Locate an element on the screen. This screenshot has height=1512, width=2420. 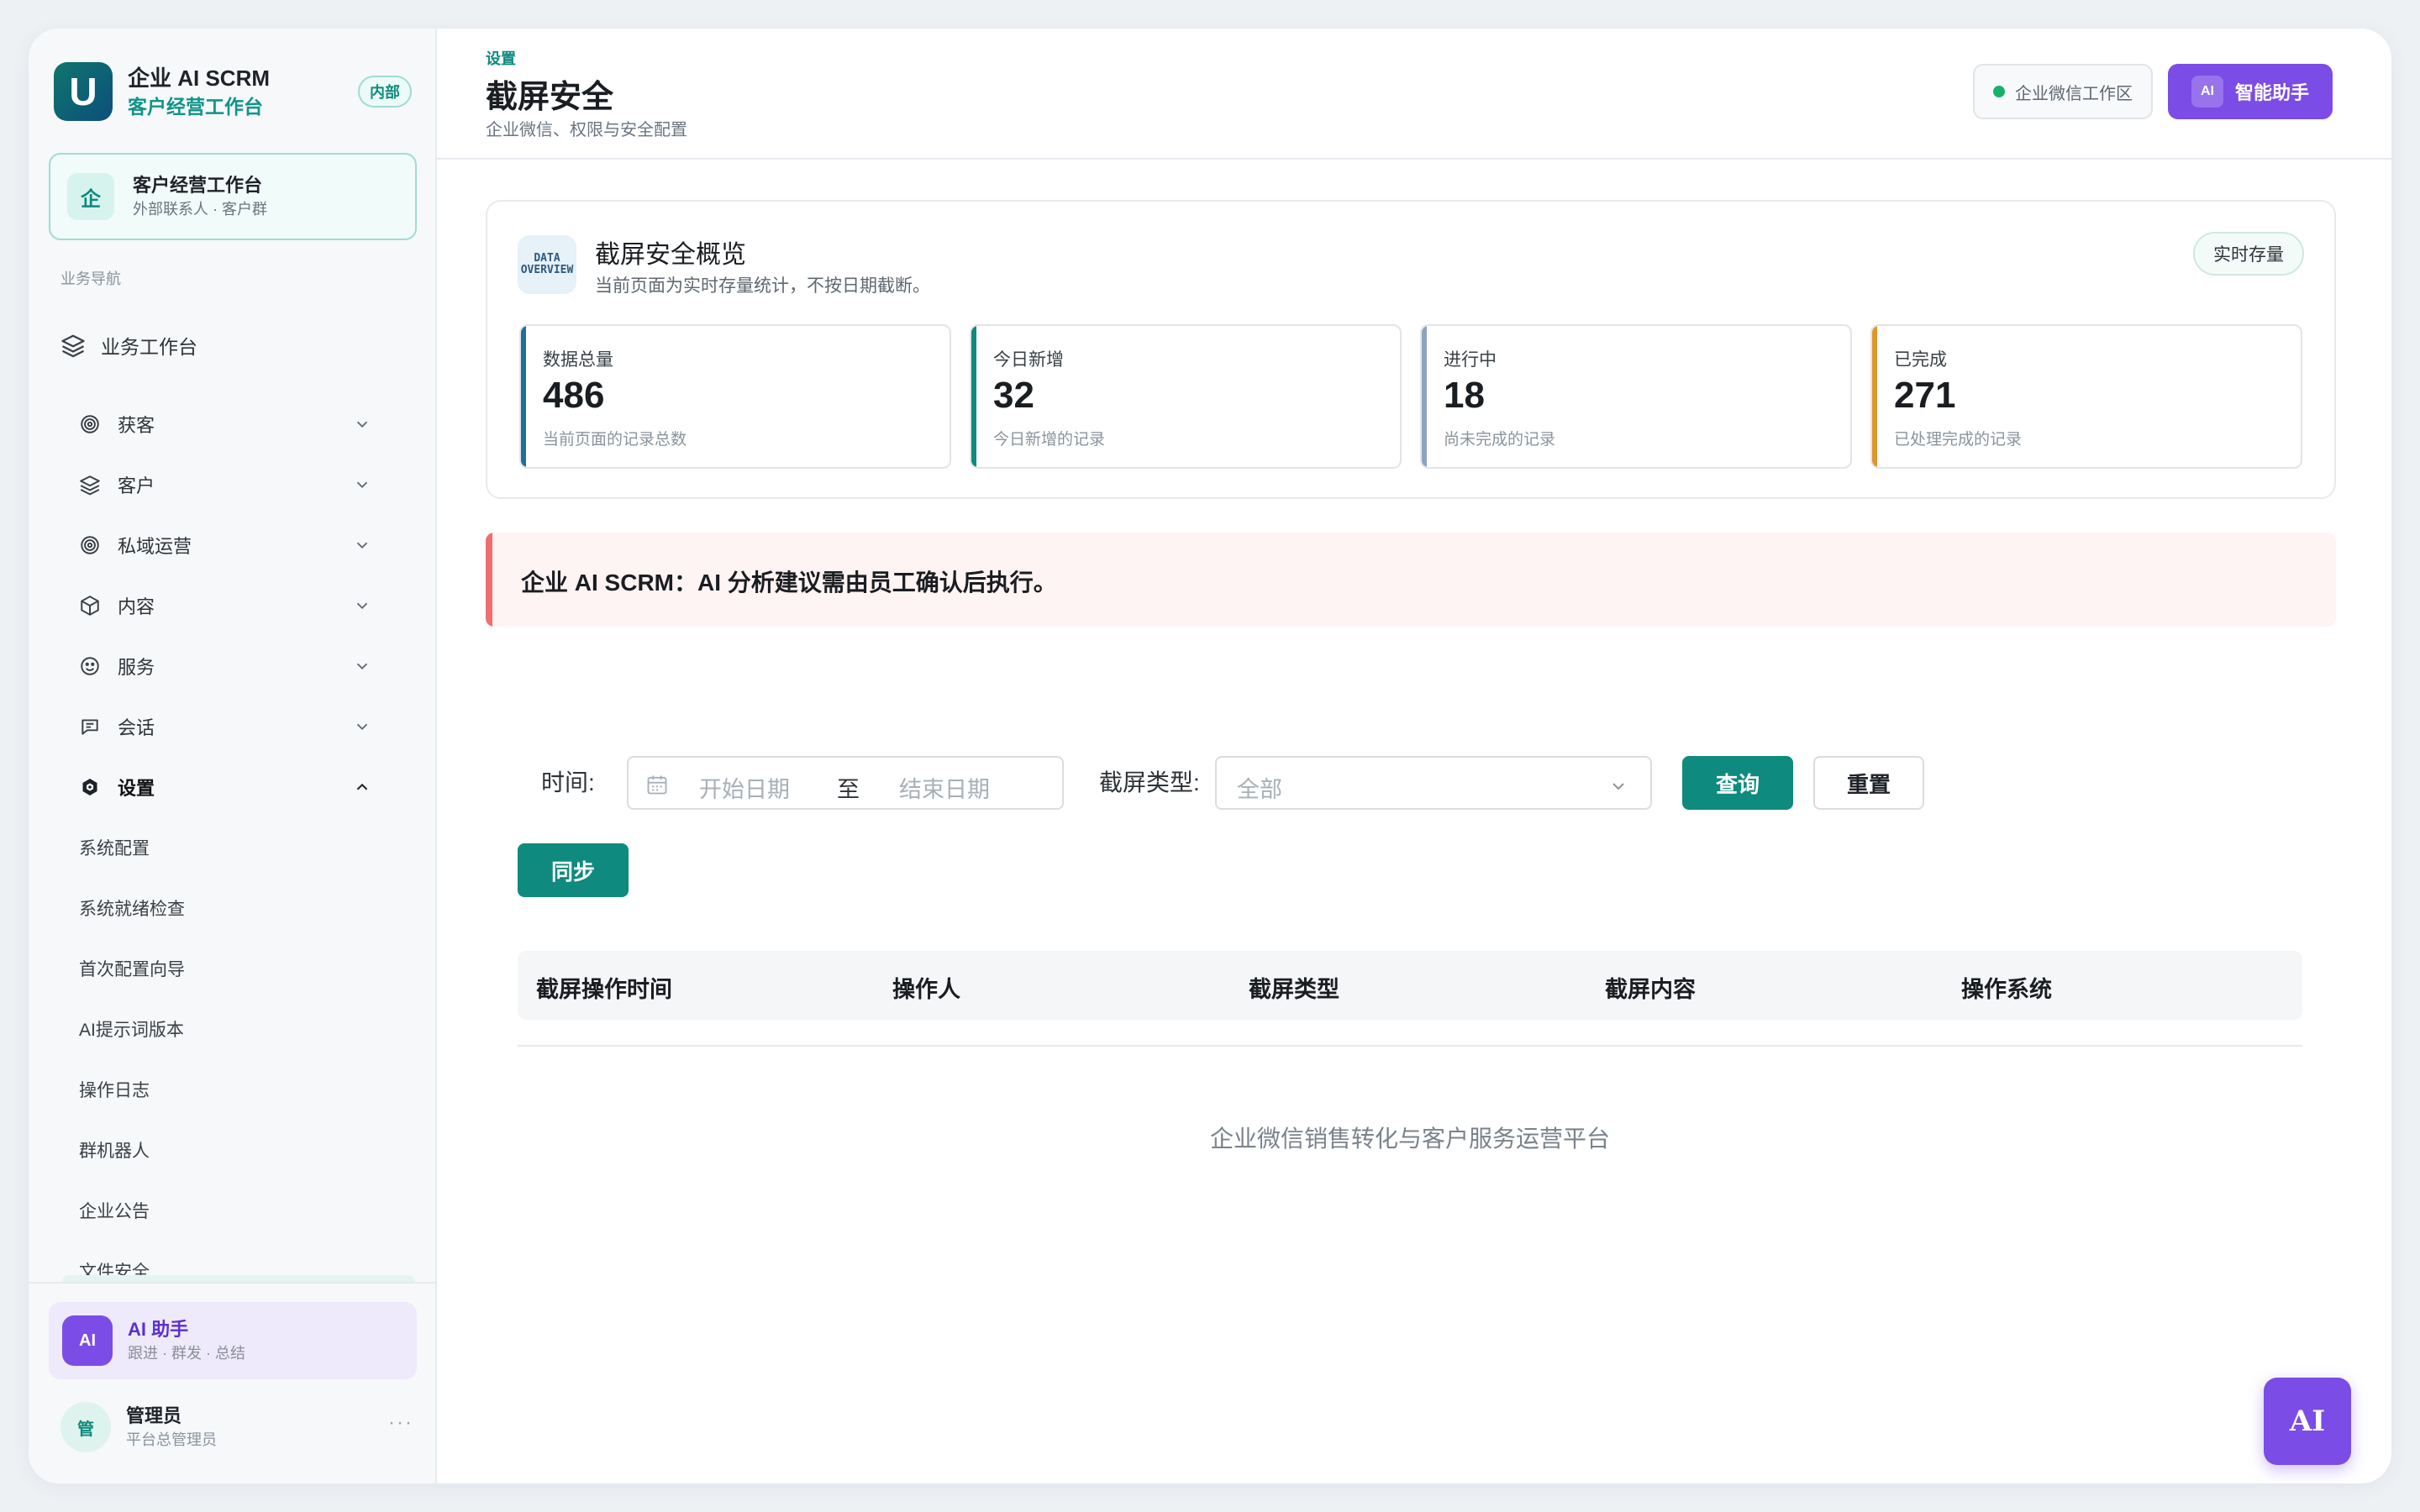
alert-accent-bar is located at coordinates (489, 580).